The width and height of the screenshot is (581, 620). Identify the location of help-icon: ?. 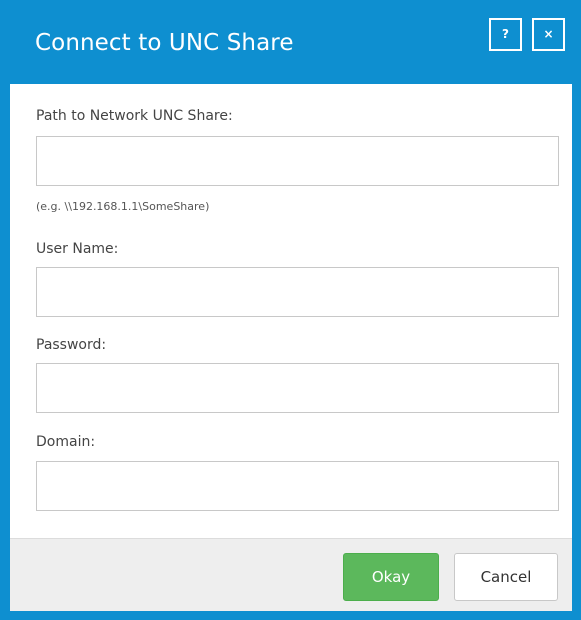
(505, 34).